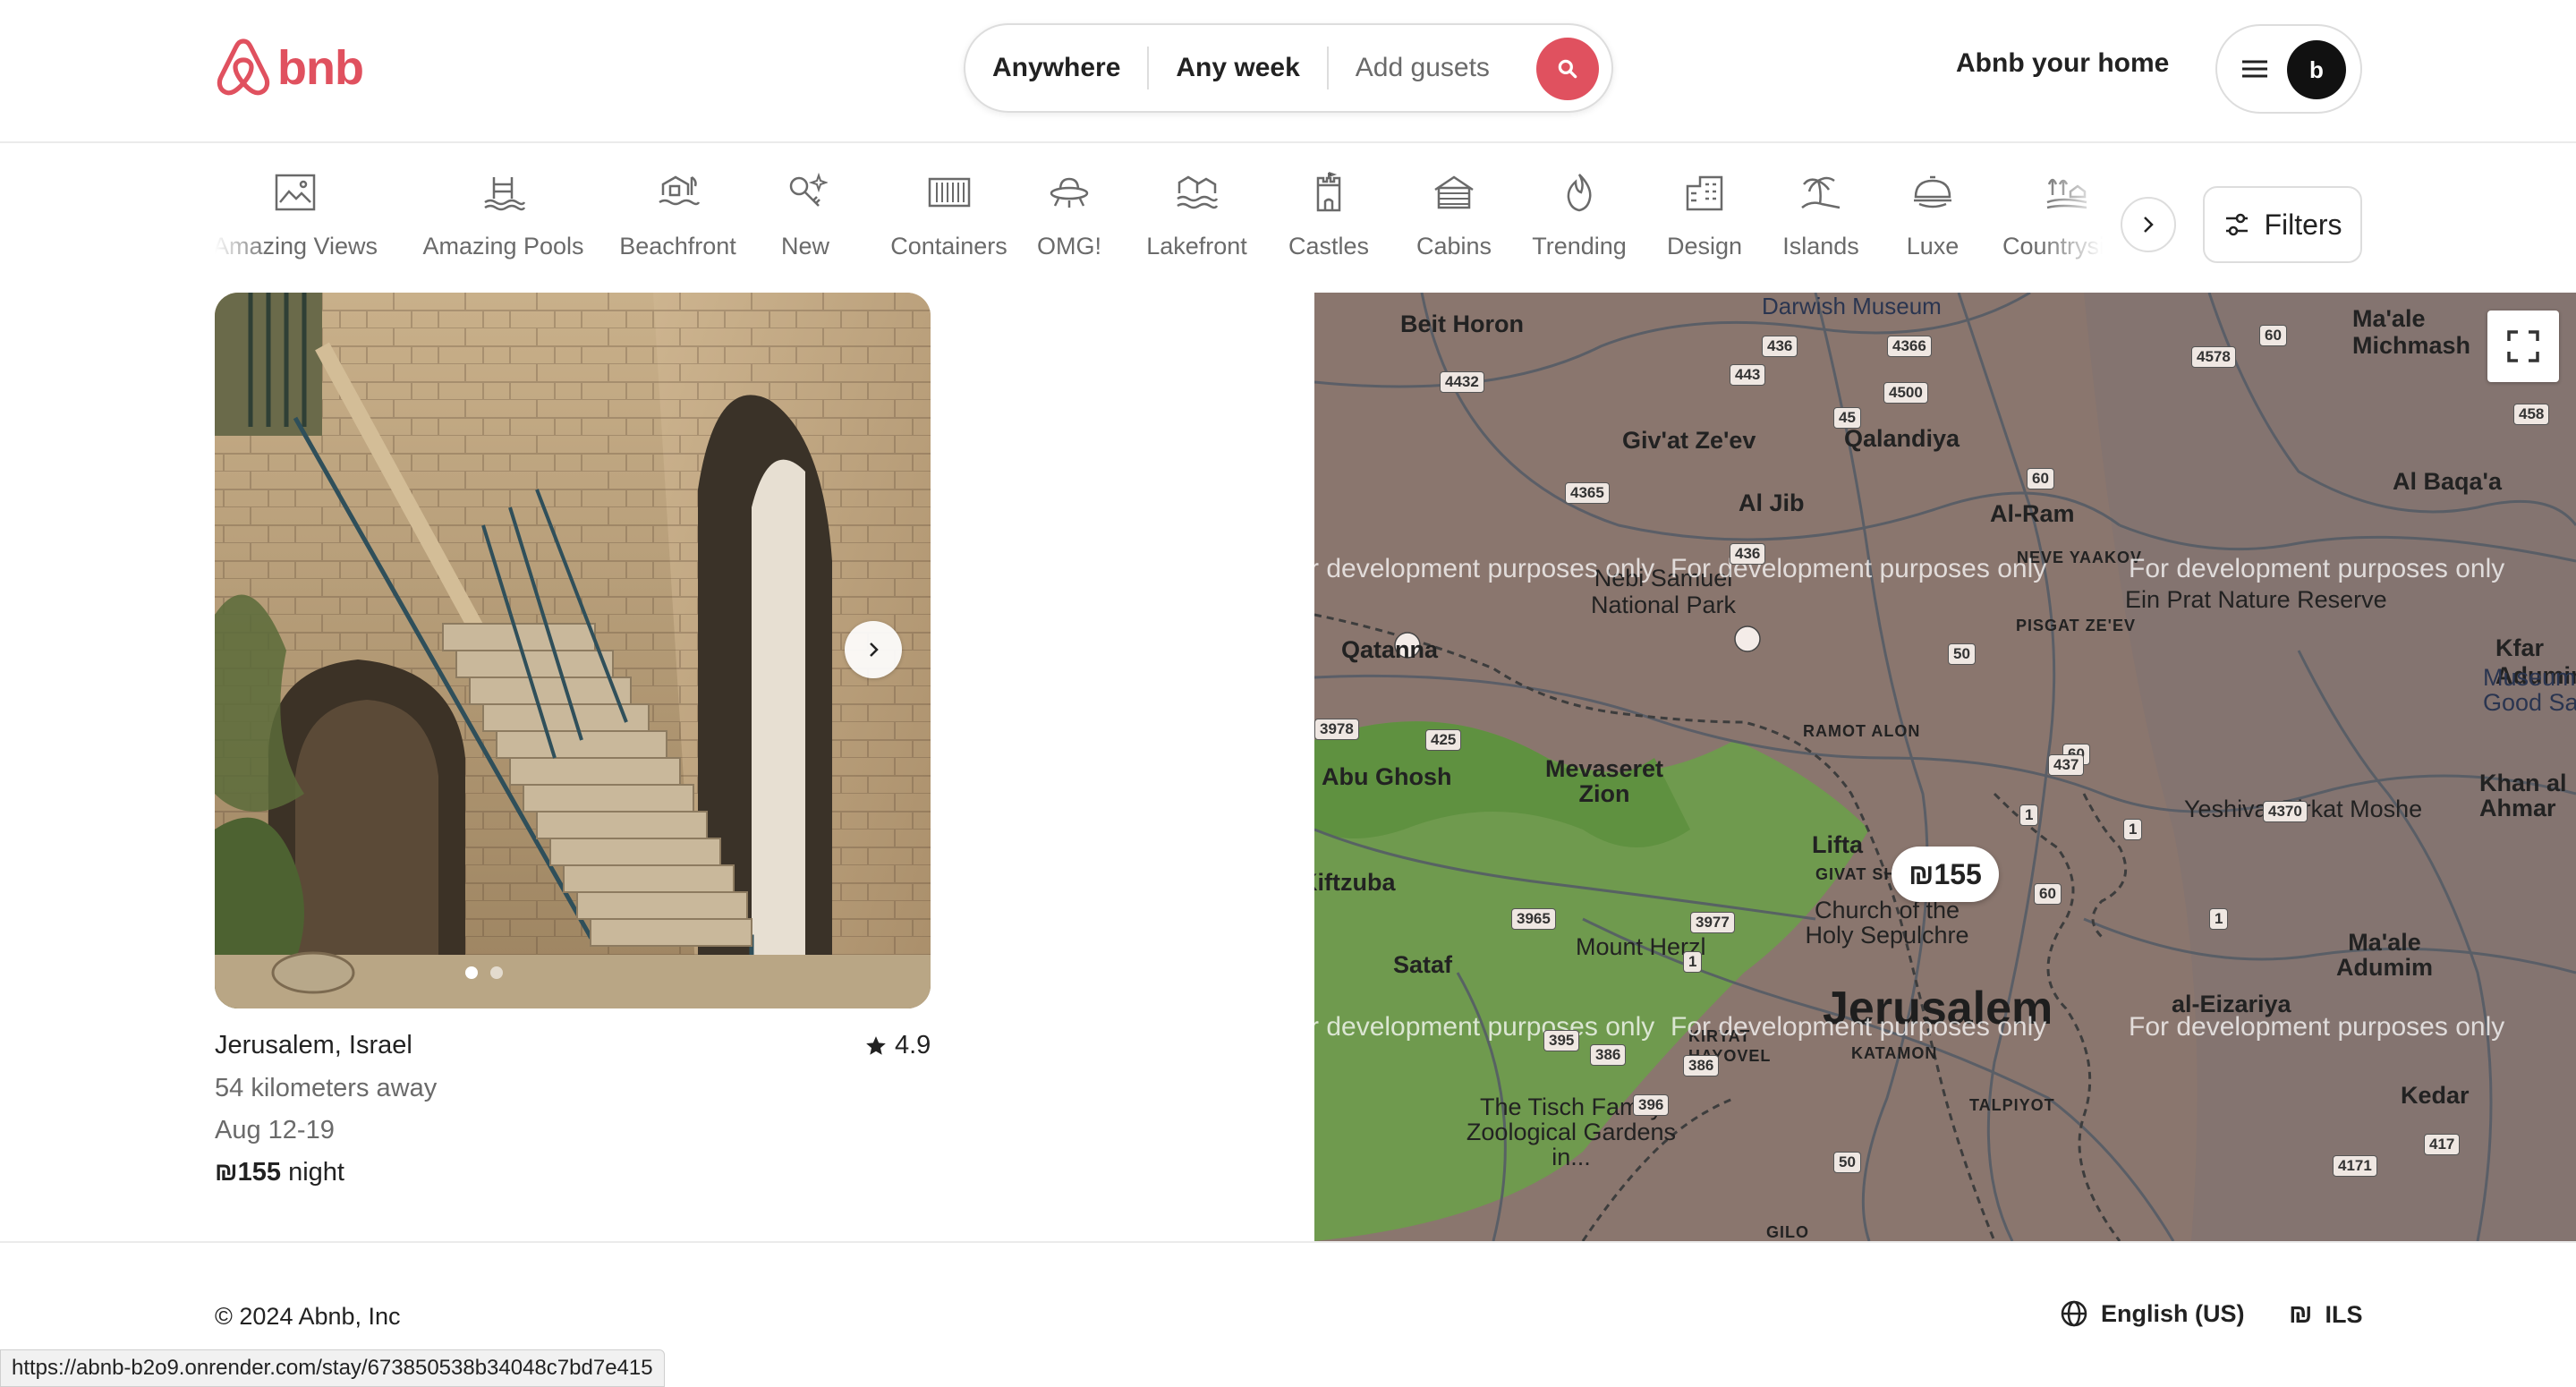 Image resolution: width=2576 pixels, height=1387 pixels. Describe the element at coordinates (308, 1317) in the screenshot. I see `copyright-text: © 2024 Abnb, Inc` at that location.